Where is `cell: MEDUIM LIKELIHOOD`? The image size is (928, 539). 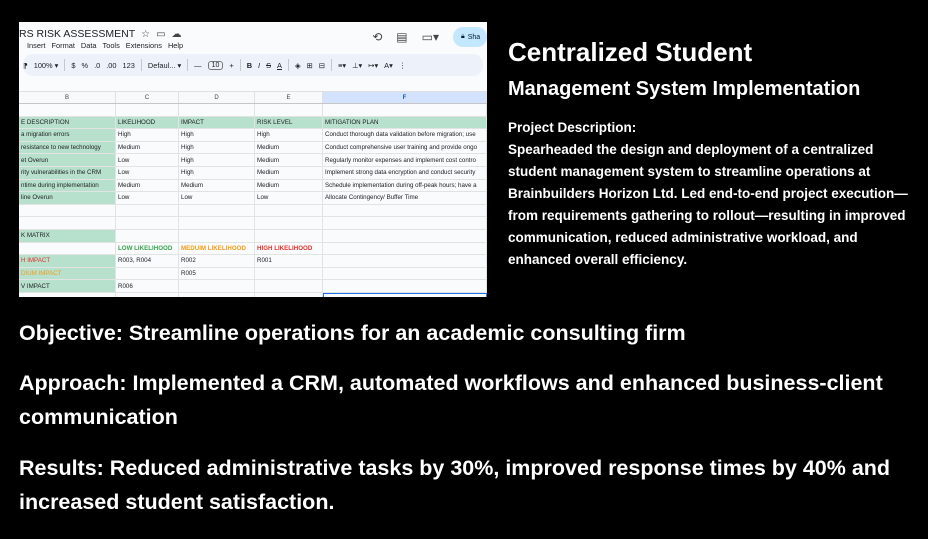
cell: MEDUIM LIKELIHOOD is located at coordinates (217, 248).